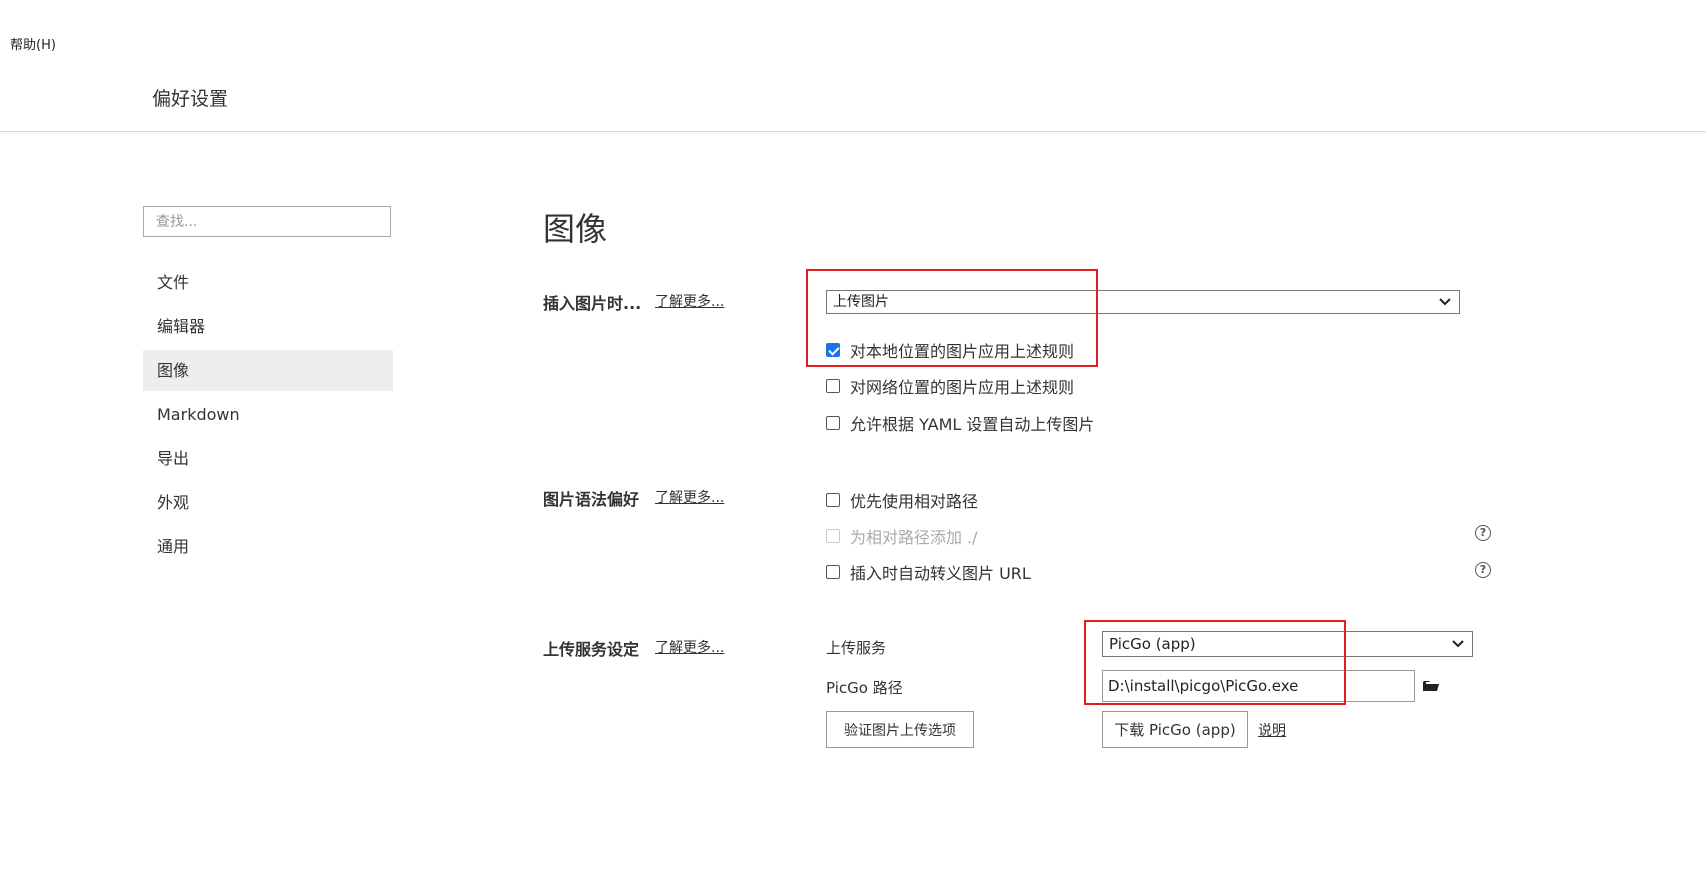 This screenshot has height=894, width=1706. What do you see at coordinates (914, 501) in the screenshot?
I see `syntax-option-relative-label: 优先使用相对路径` at bounding box center [914, 501].